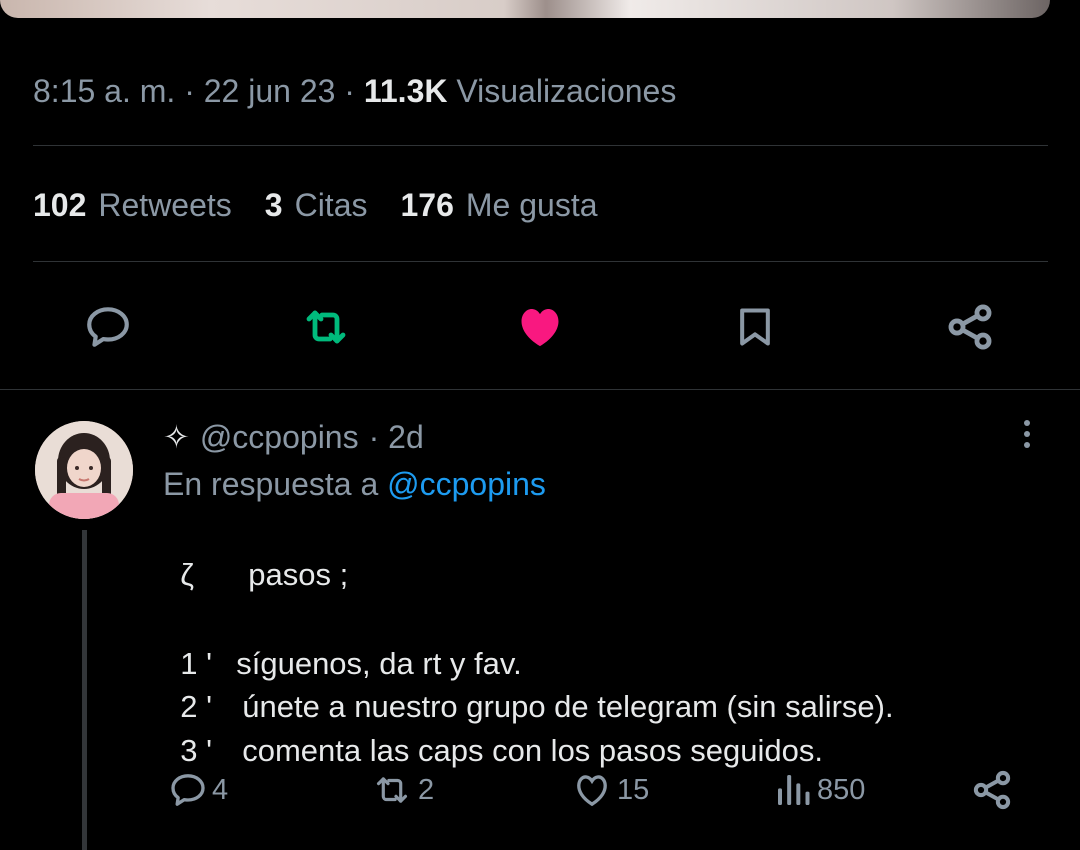  Describe the element at coordinates (426, 789) in the screenshot. I see `retweet-count: 2` at that location.